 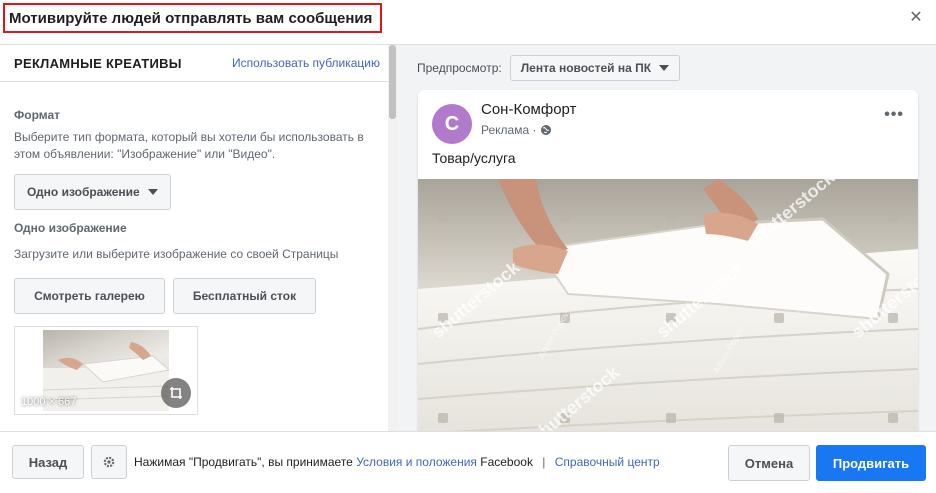 What do you see at coordinates (176, 393) in the screenshot?
I see `crop-icon` at bounding box center [176, 393].